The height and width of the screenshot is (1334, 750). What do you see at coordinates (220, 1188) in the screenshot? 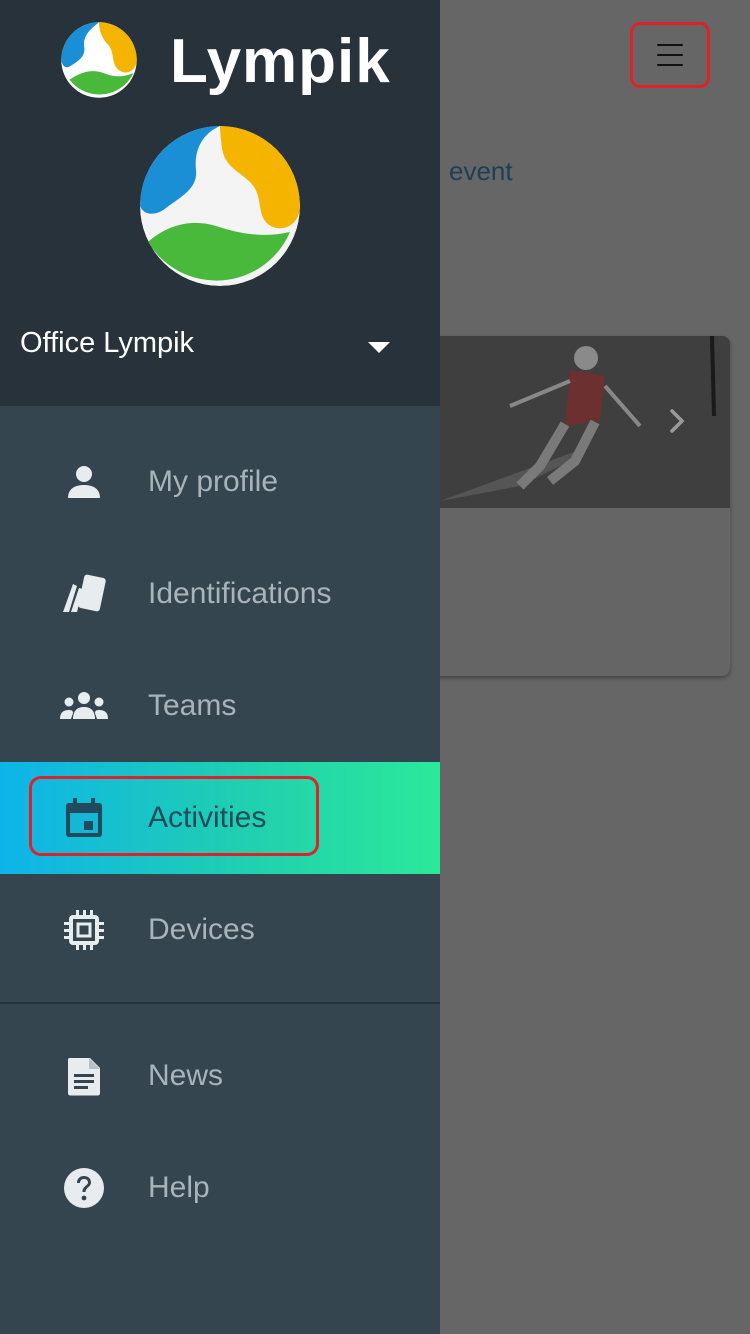
I see `nav-item-help: Help` at bounding box center [220, 1188].